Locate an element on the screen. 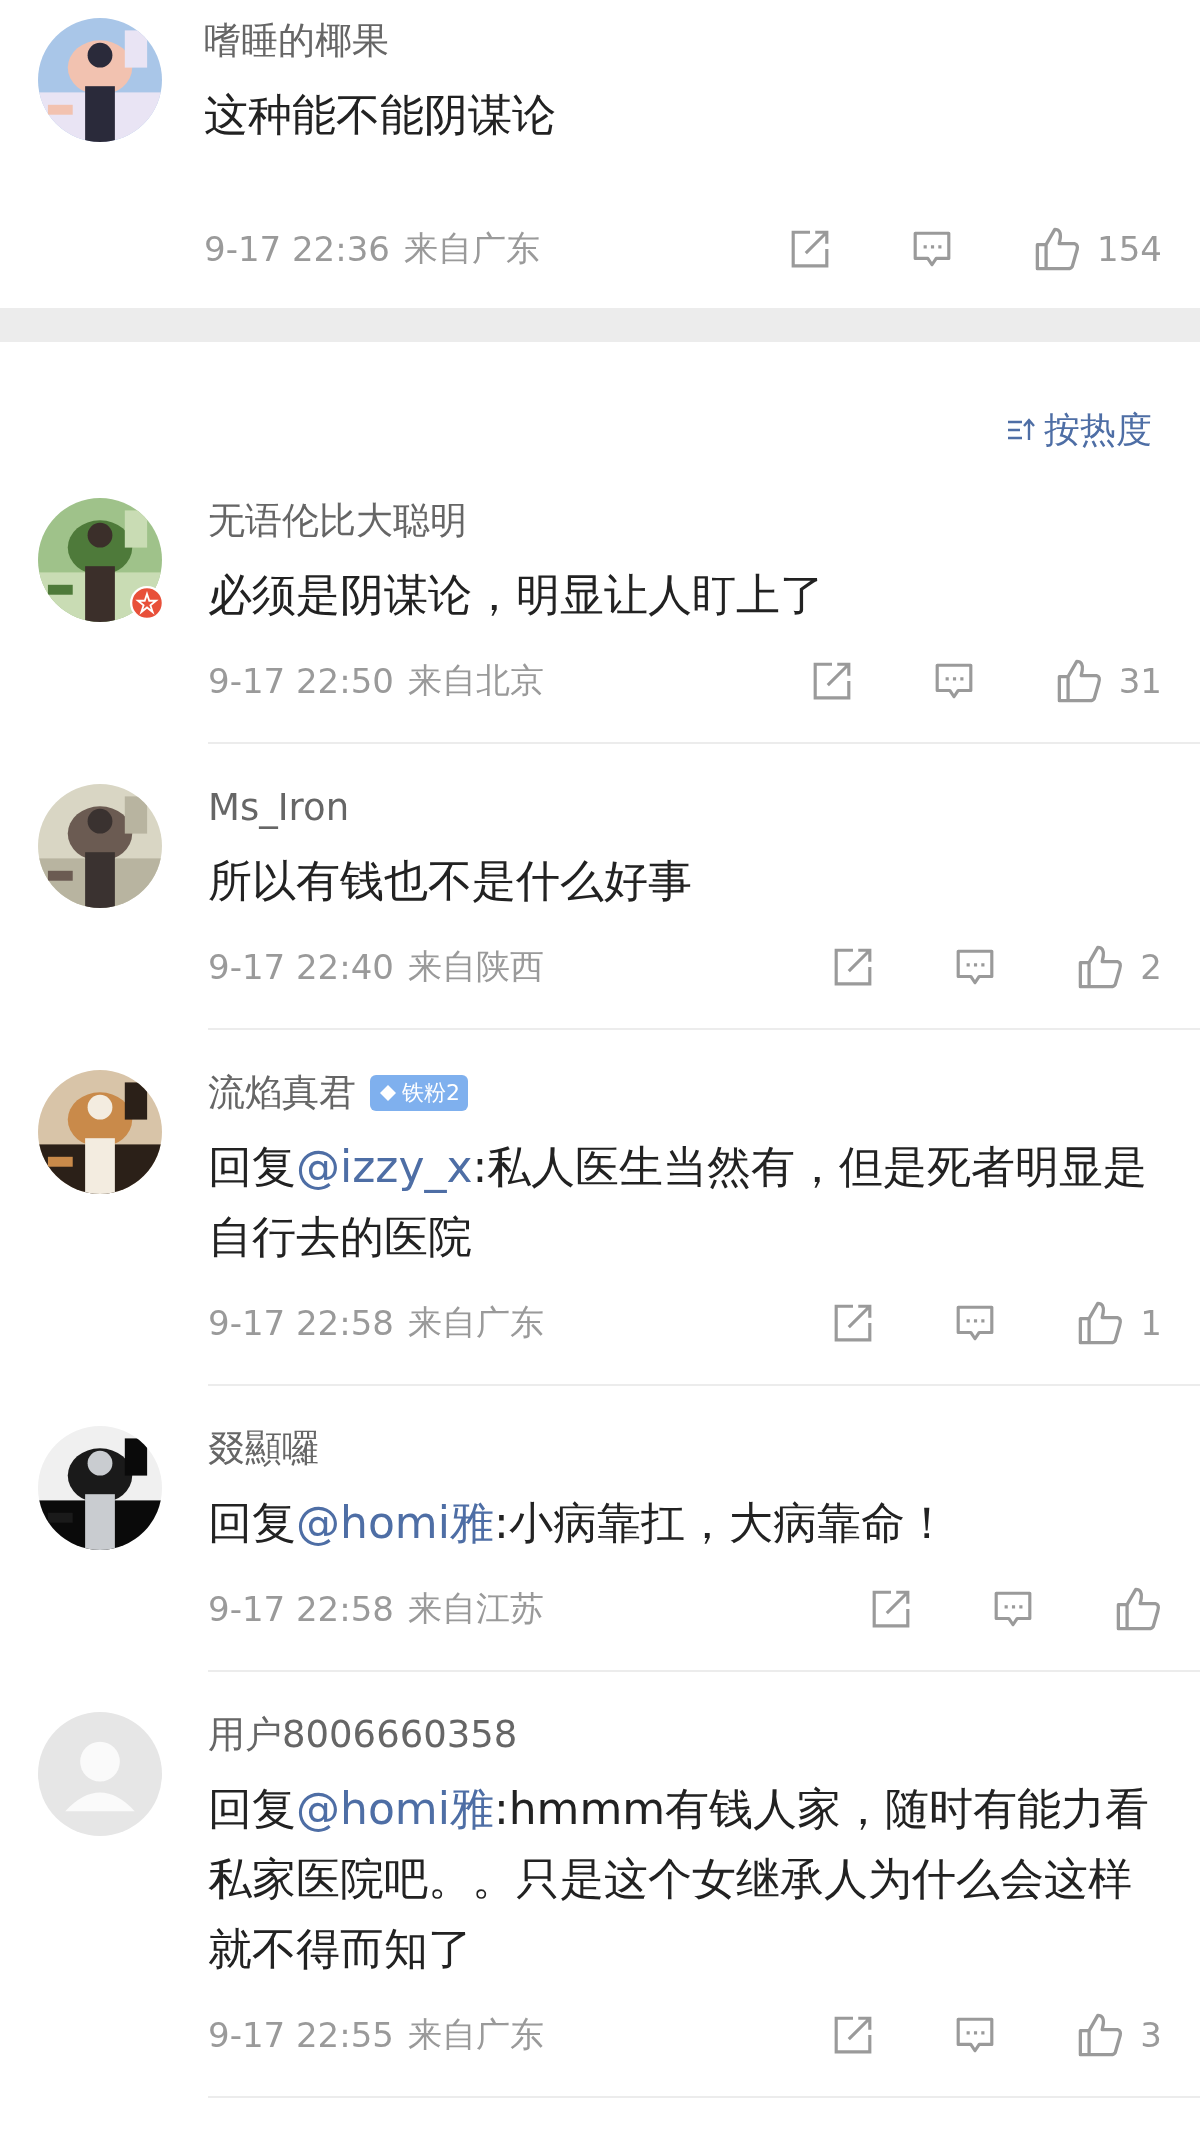  like-count: 1 is located at coordinates (1151, 1323).